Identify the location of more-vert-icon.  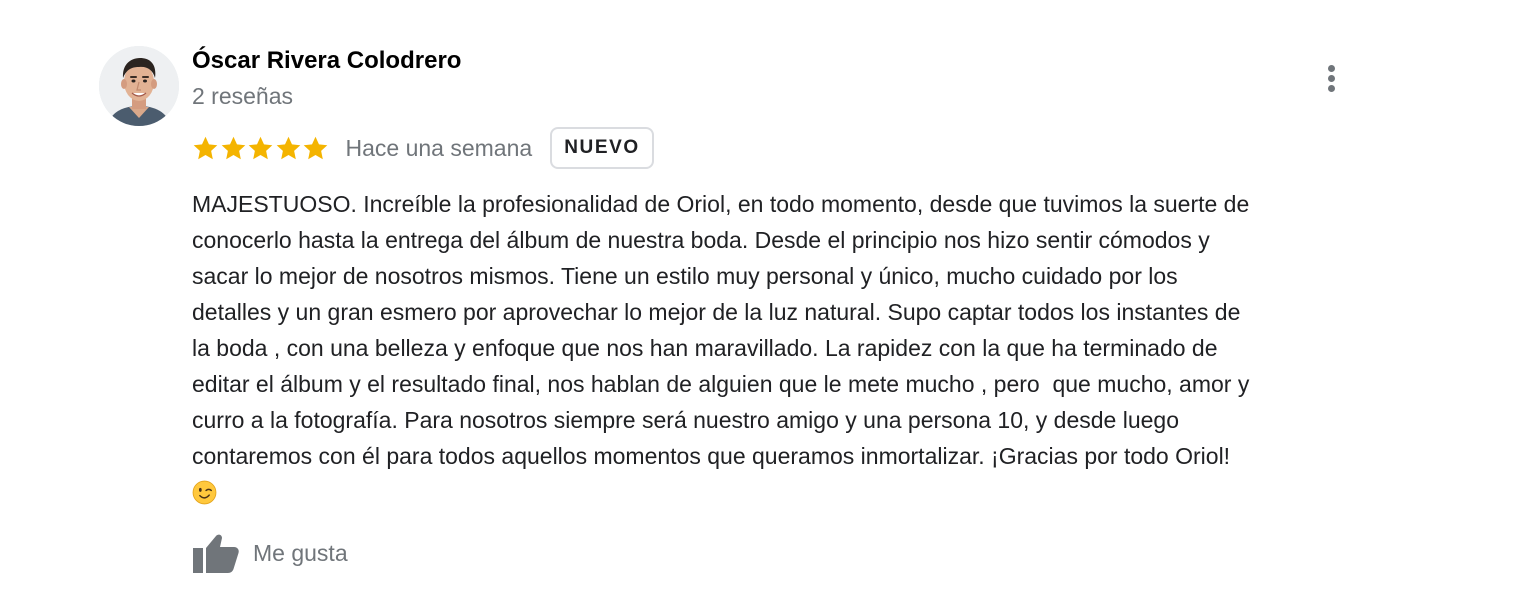
(1331, 68).